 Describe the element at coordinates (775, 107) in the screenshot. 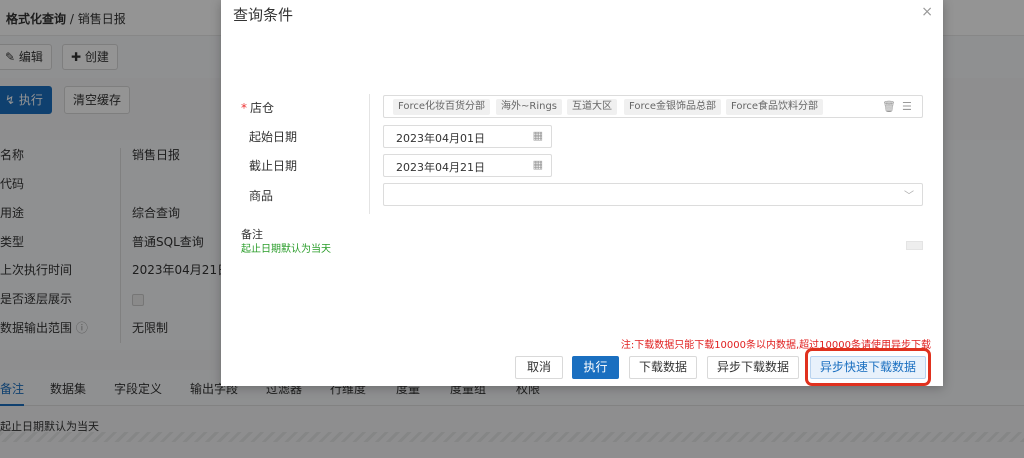

I see `store-tag: Force食品饮料分部` at that location.